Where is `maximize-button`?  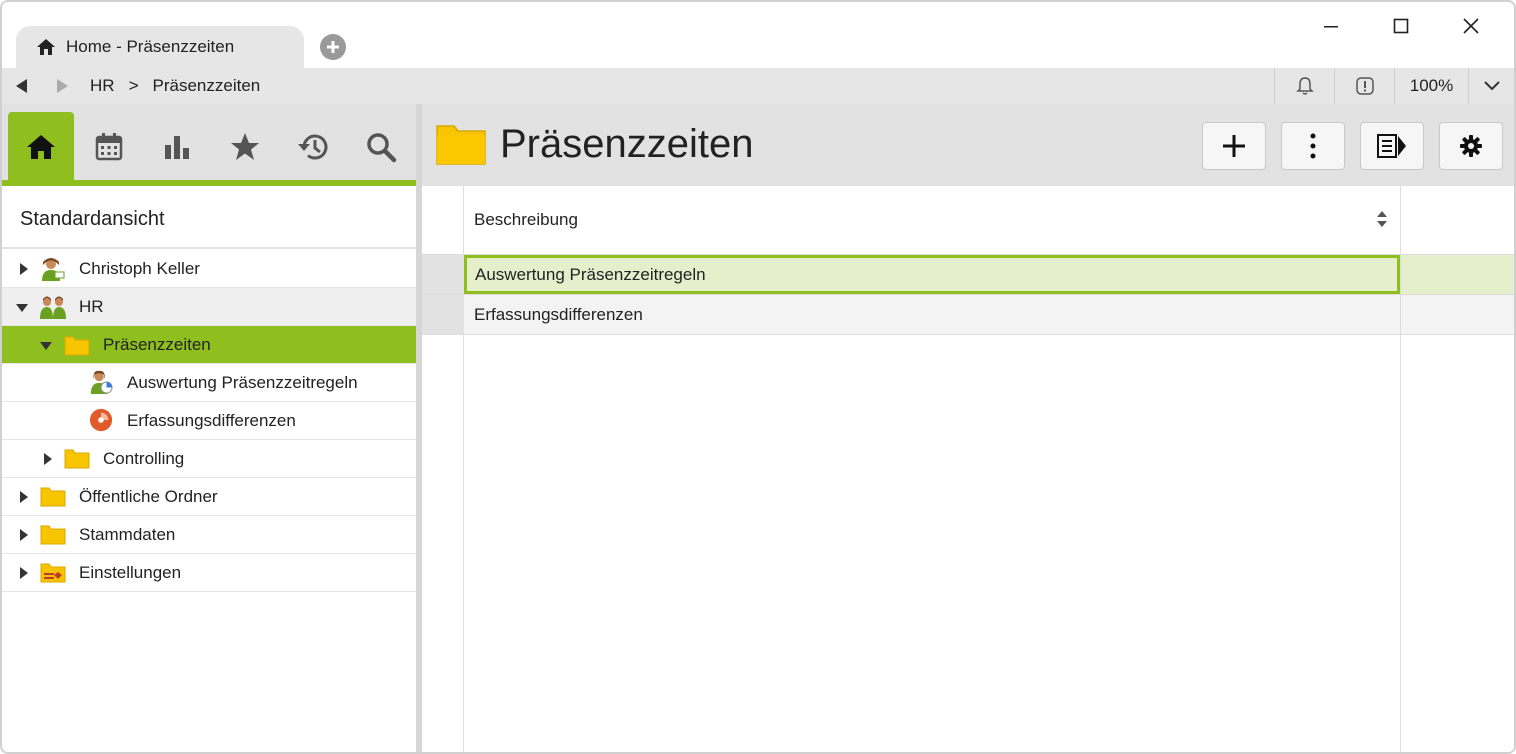 maximize-button is located at coordinates (1401, 26).